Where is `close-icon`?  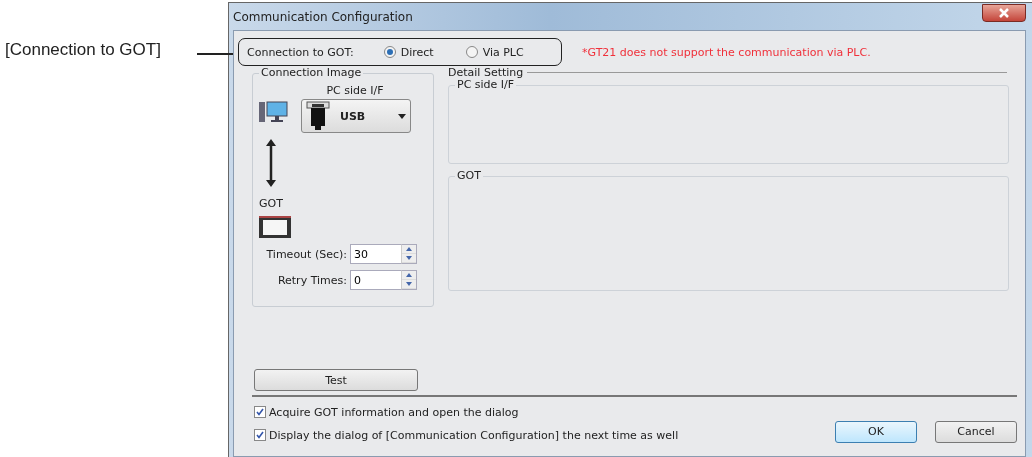 close-icon is located at coordinates (1004, 12).